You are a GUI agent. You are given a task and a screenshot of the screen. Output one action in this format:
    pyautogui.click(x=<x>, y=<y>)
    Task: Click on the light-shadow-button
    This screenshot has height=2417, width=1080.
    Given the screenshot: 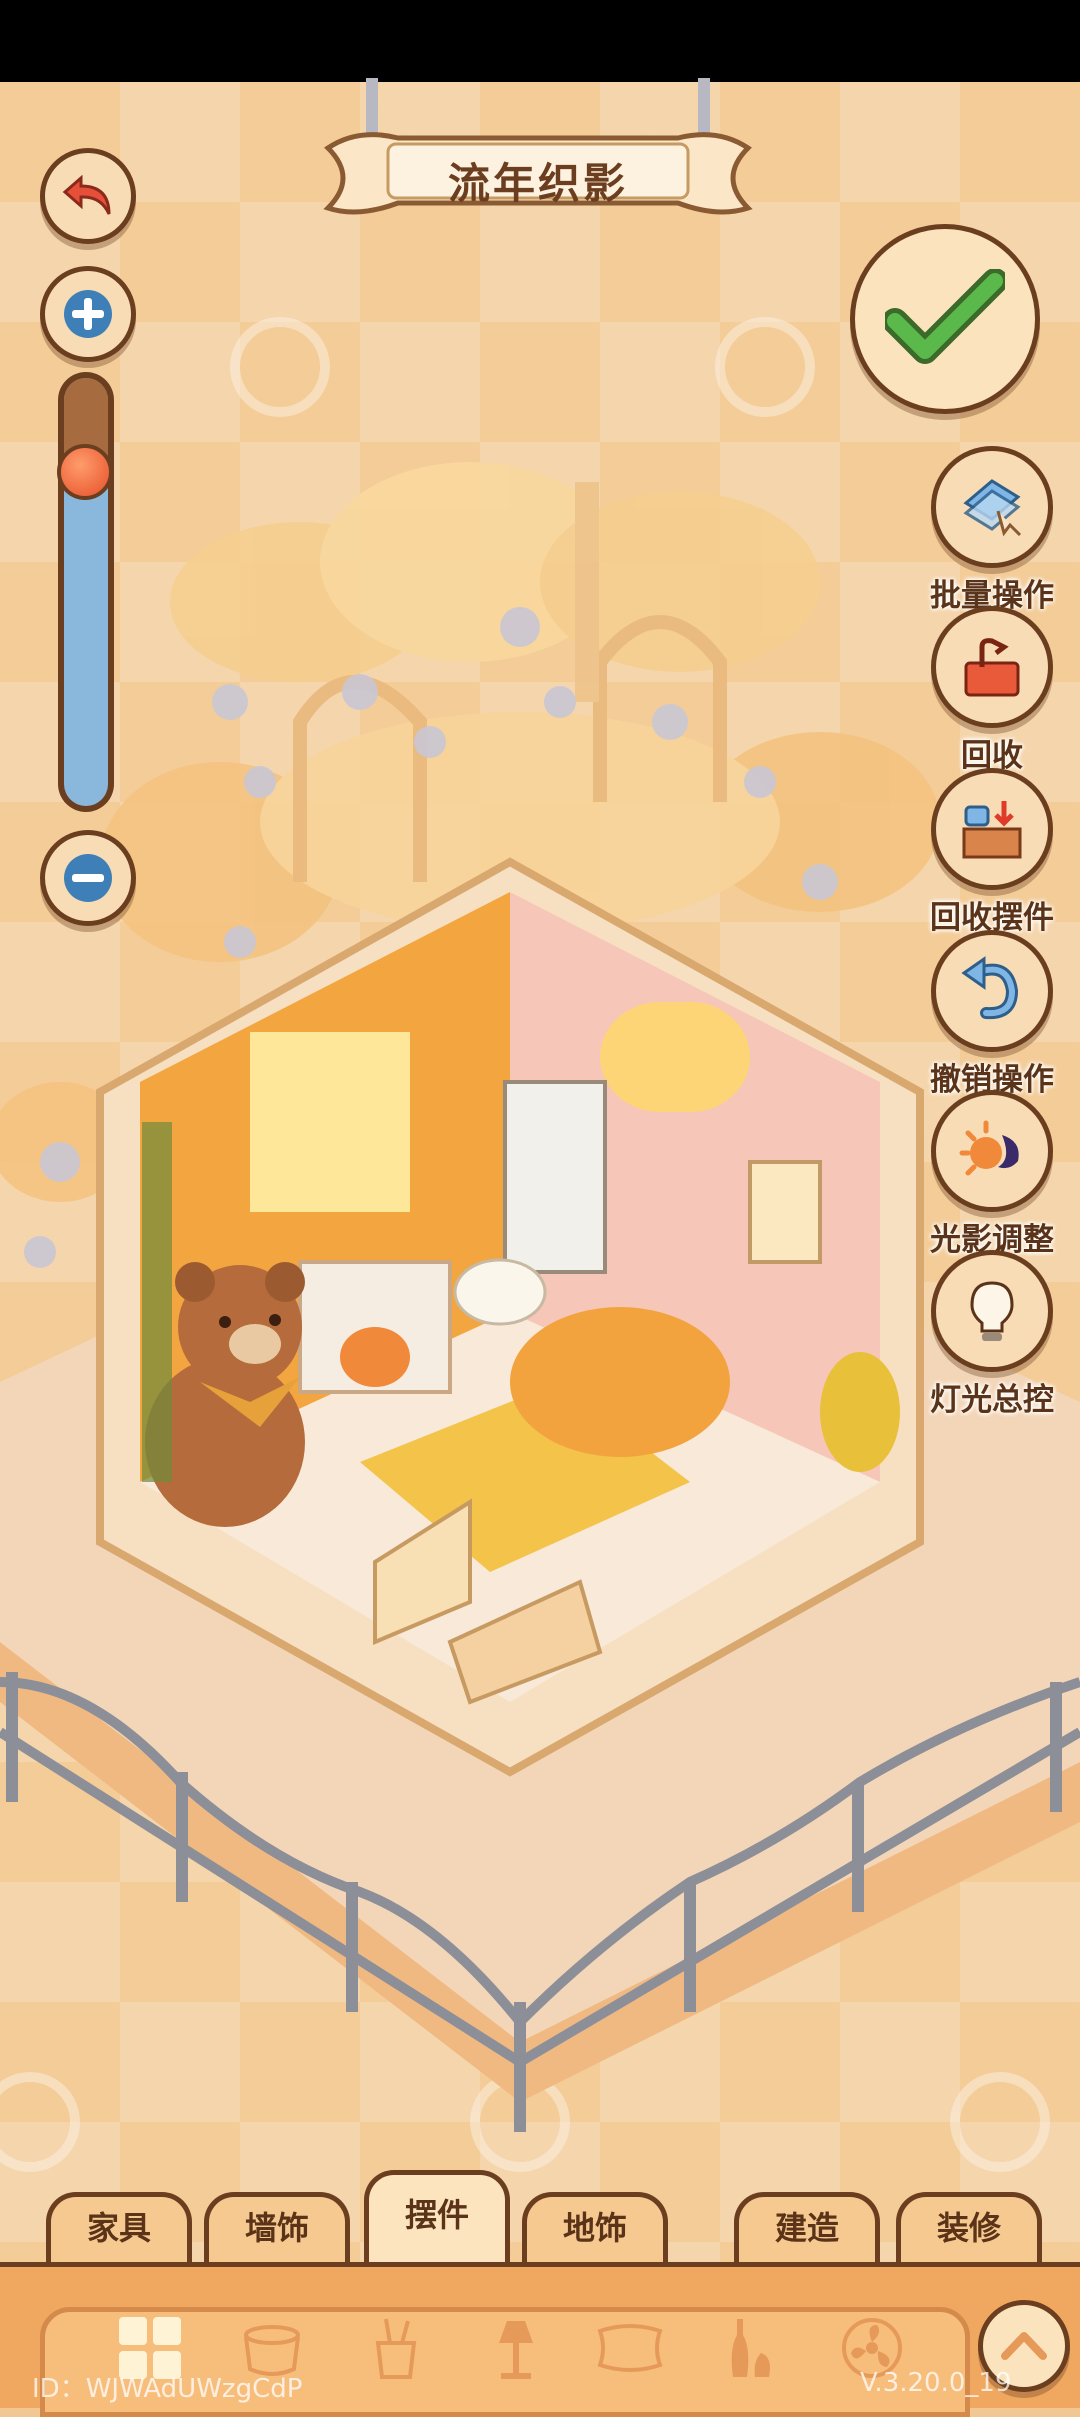 What is the action you would take?
    pyautogui.click(x=992, y=1151)
    